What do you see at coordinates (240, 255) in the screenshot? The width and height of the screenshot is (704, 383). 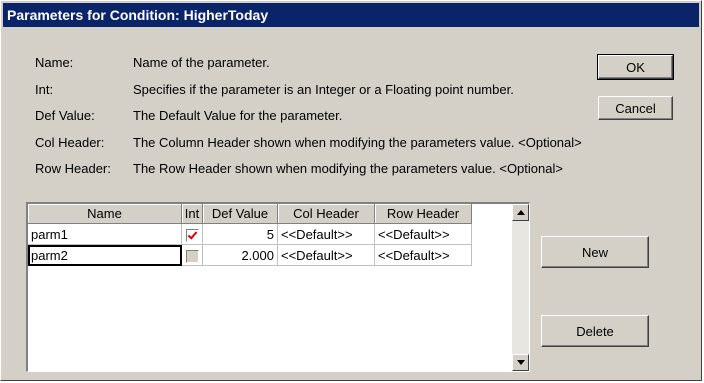 I see `cell-def-value: 2.000` at bounding box center [240, 255].